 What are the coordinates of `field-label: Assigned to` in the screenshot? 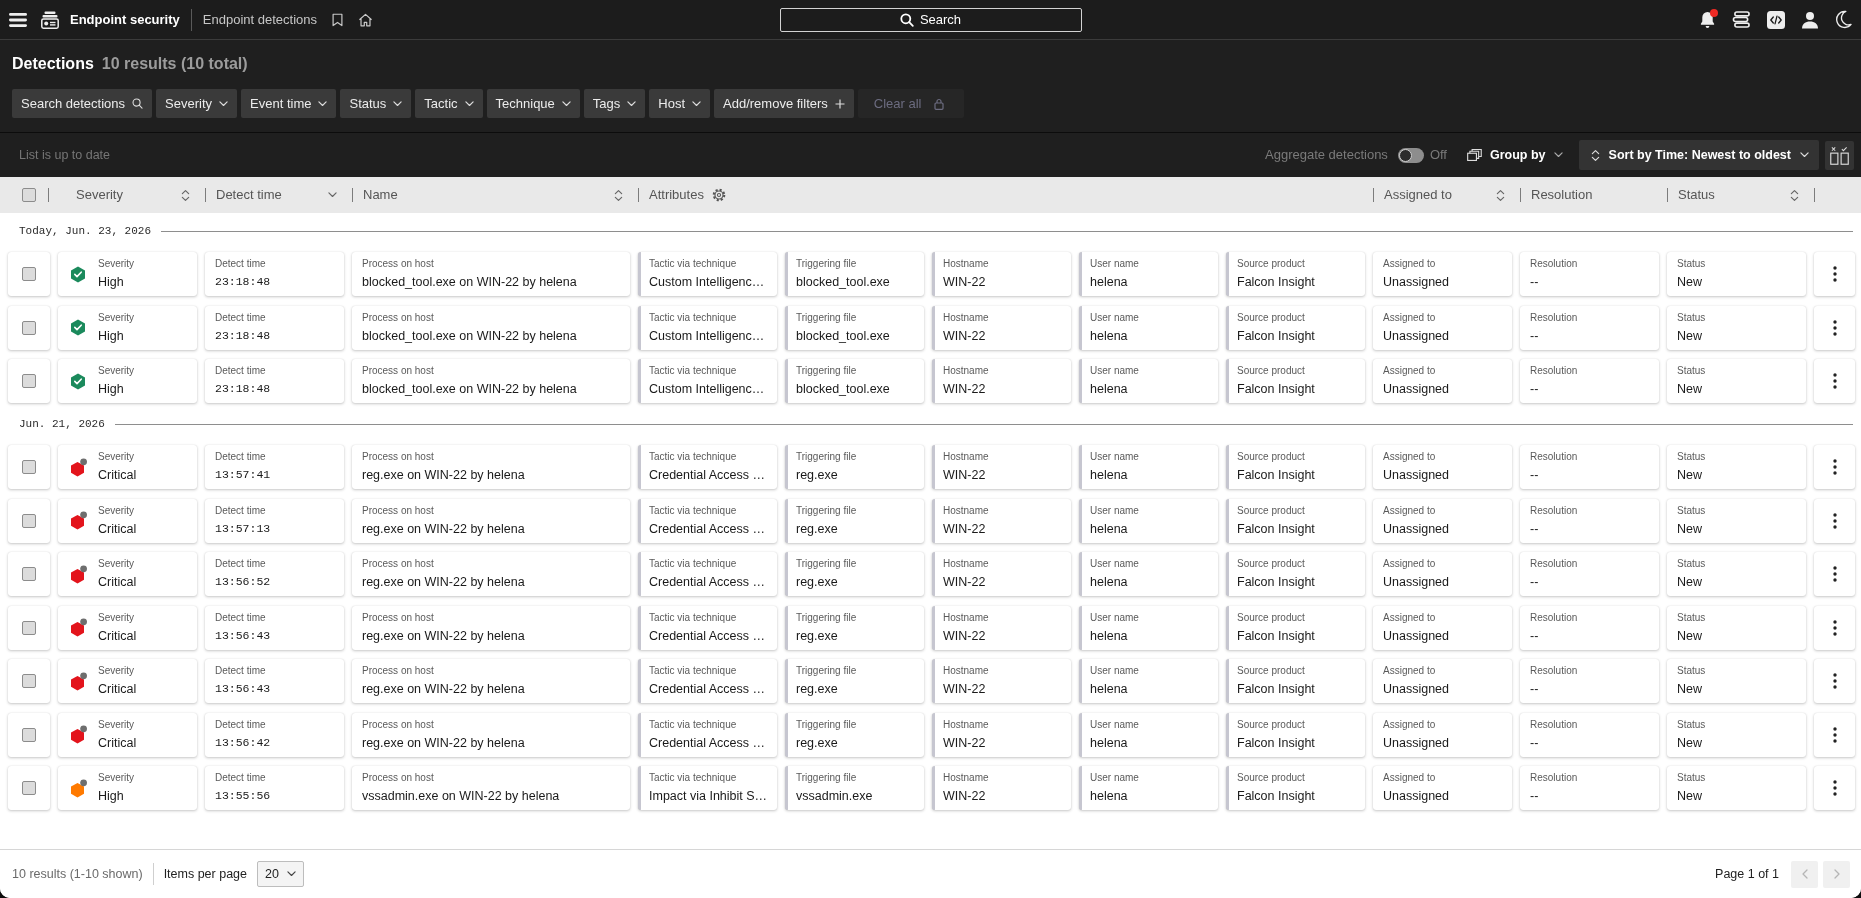 It's located at (1409, 457).